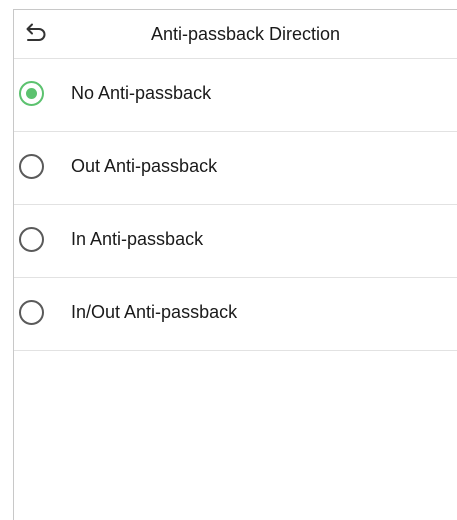  Describe the element at coordinates (235, 95) in the screenshot. I see `option-no-anti-passback: No Anti-passback` at that location.